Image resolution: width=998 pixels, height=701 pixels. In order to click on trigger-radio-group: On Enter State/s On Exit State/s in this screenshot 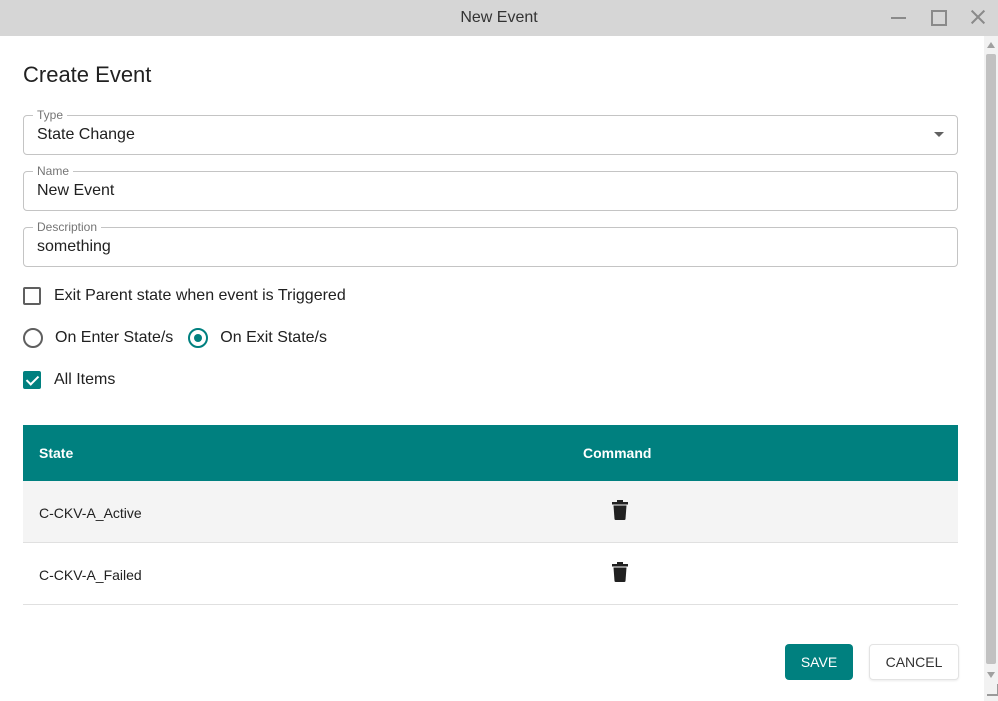, I will do `click(182, 338)`.